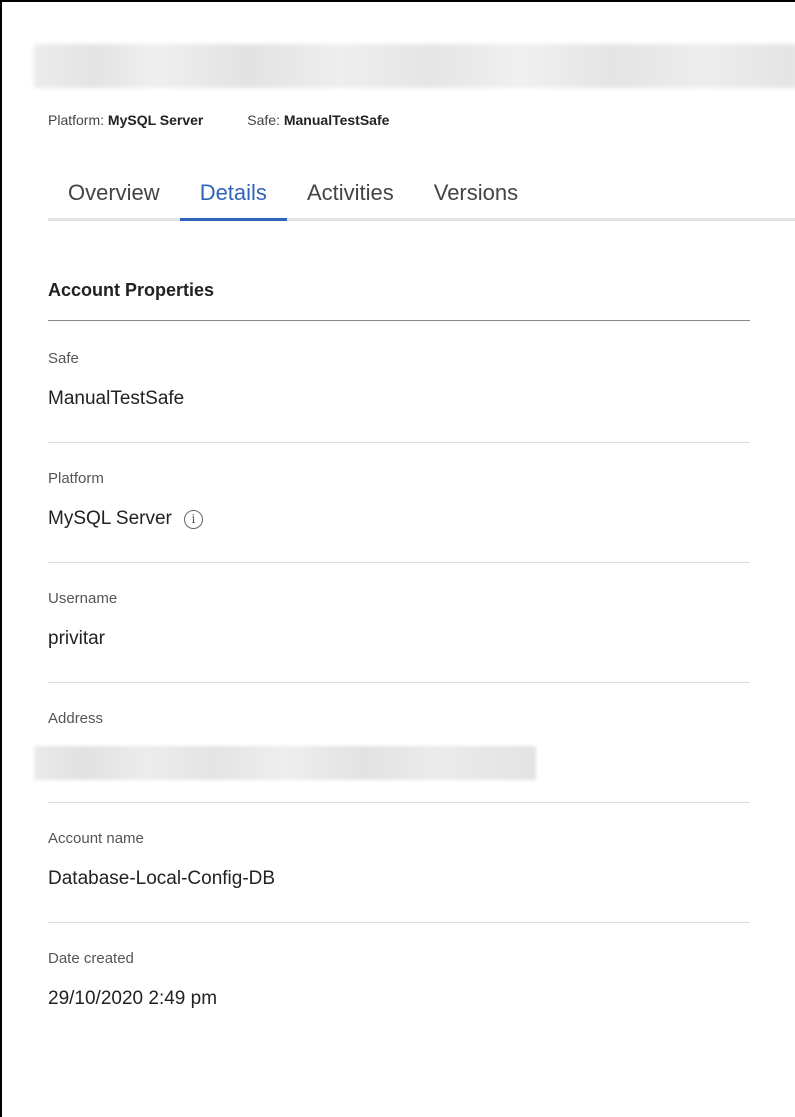 This screenshot has height=1117, width=795. What do you see at coordinates (114, 200) in the screenshot?
I see `tab-overview: Overview` at bounding box center [114, 200].